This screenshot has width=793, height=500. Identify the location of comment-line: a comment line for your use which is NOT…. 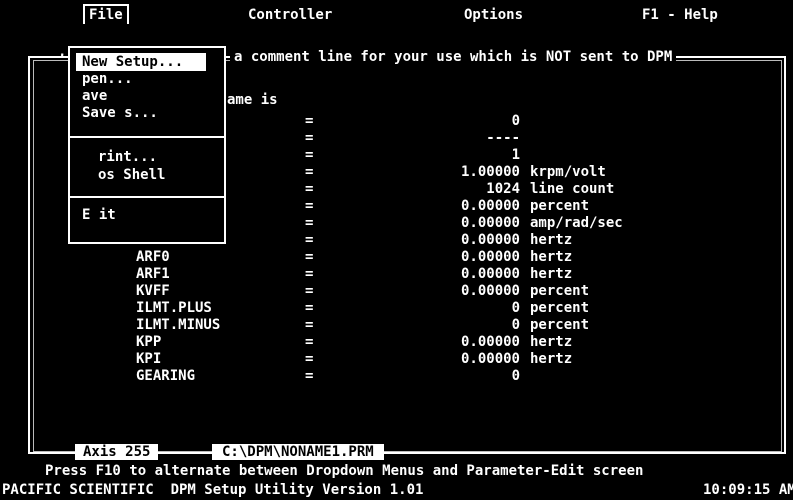
(453, 57).